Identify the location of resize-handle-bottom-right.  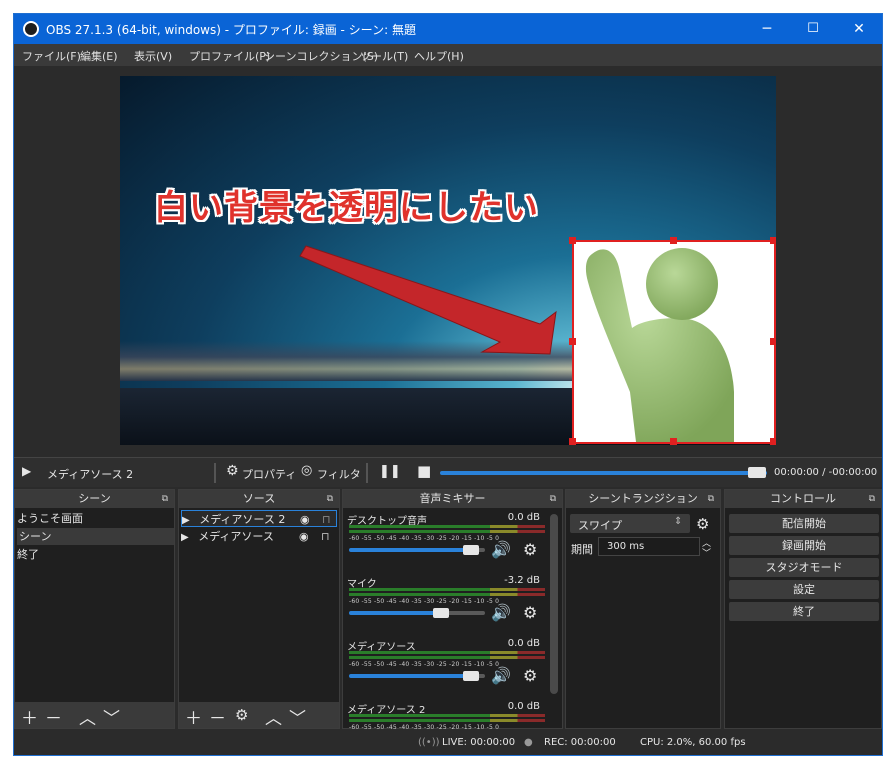
(773, 441).